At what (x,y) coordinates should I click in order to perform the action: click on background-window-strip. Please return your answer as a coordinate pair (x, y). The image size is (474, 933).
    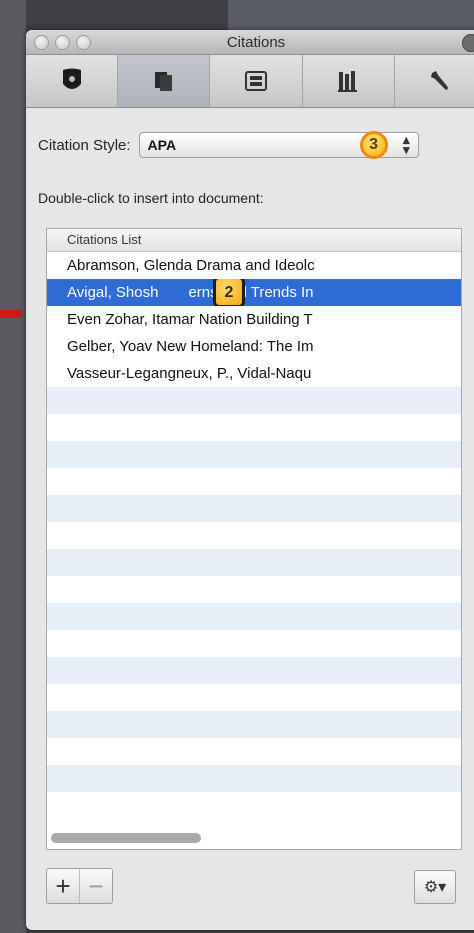
    Looking at the image, I should click on (351, 17).